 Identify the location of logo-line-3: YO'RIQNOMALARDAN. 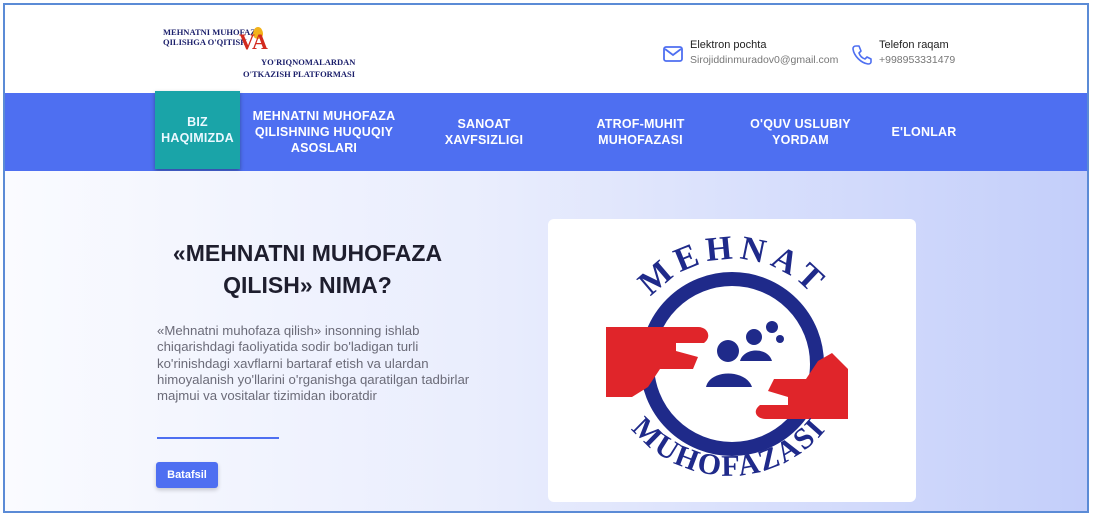
(308, 62).